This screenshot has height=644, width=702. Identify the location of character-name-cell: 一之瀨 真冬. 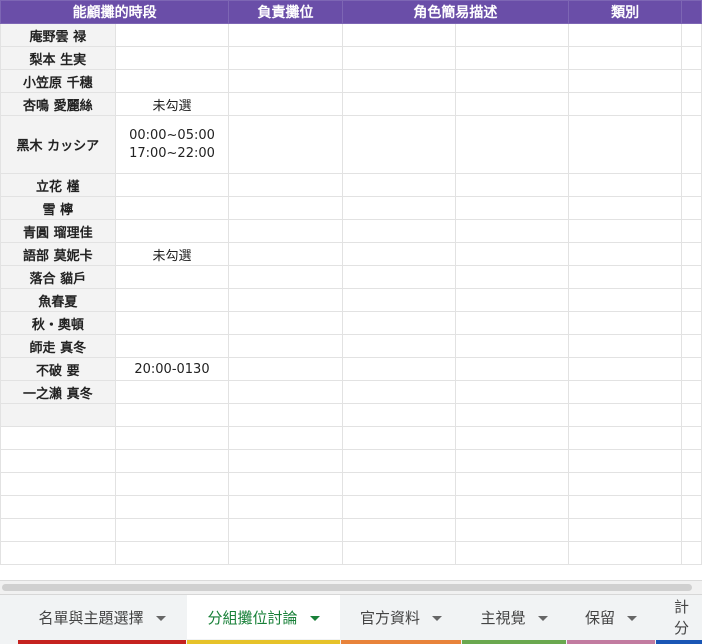
(58, 392).